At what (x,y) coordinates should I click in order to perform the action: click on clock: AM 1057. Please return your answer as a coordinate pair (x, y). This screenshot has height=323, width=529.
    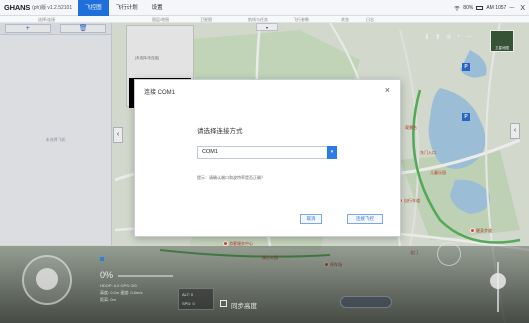
    Looking at the image, I should click on (496, 8).